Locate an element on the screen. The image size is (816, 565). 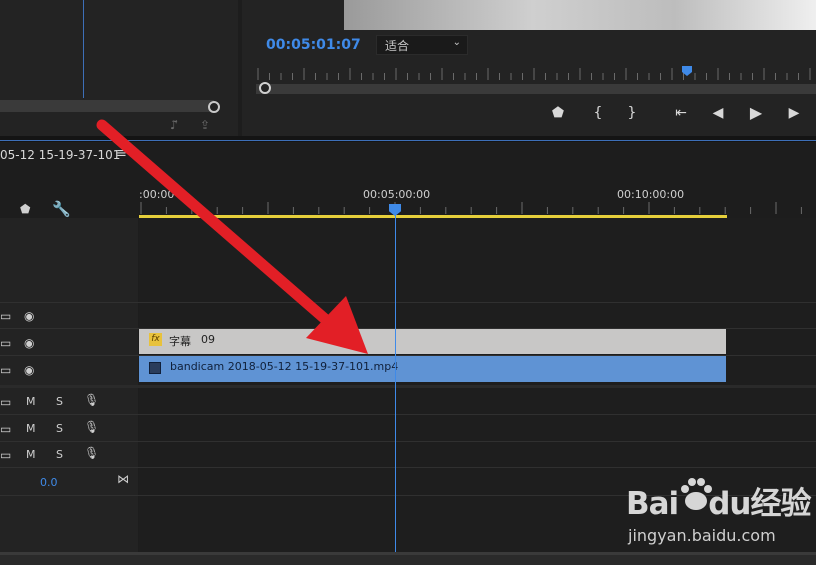
video-audio-divider is located at coordinates (408, 386).